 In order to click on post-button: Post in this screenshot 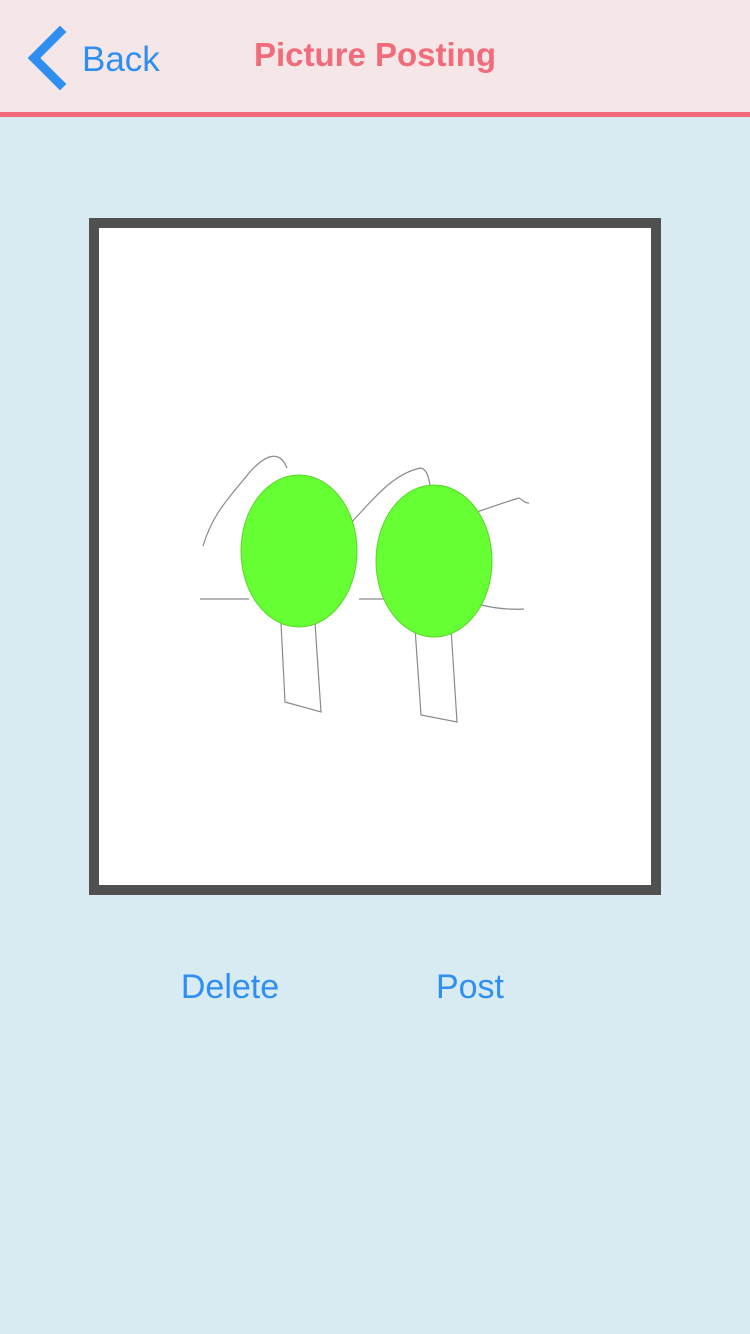, I will do `click(470, 987)`.